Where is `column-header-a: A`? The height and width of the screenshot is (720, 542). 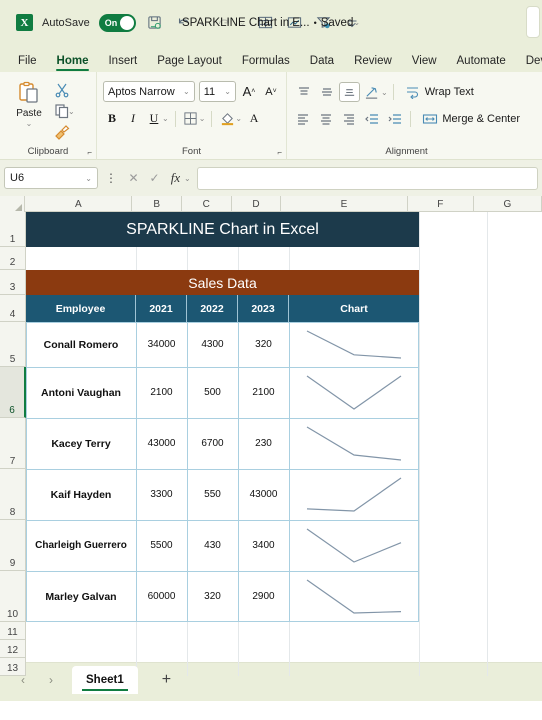 column-header-a: A is located at coordinates (79, 204).